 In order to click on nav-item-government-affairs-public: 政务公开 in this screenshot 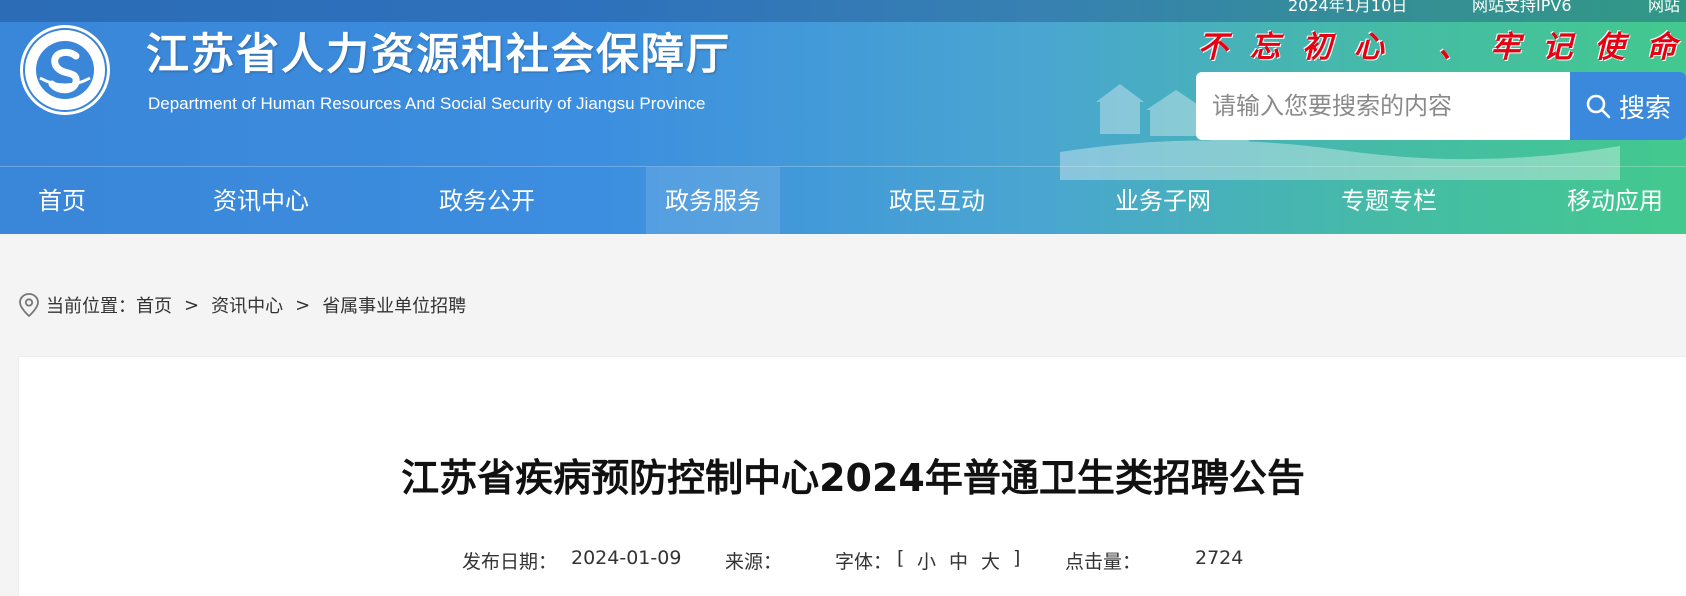, I will do `click(487, 200)`.